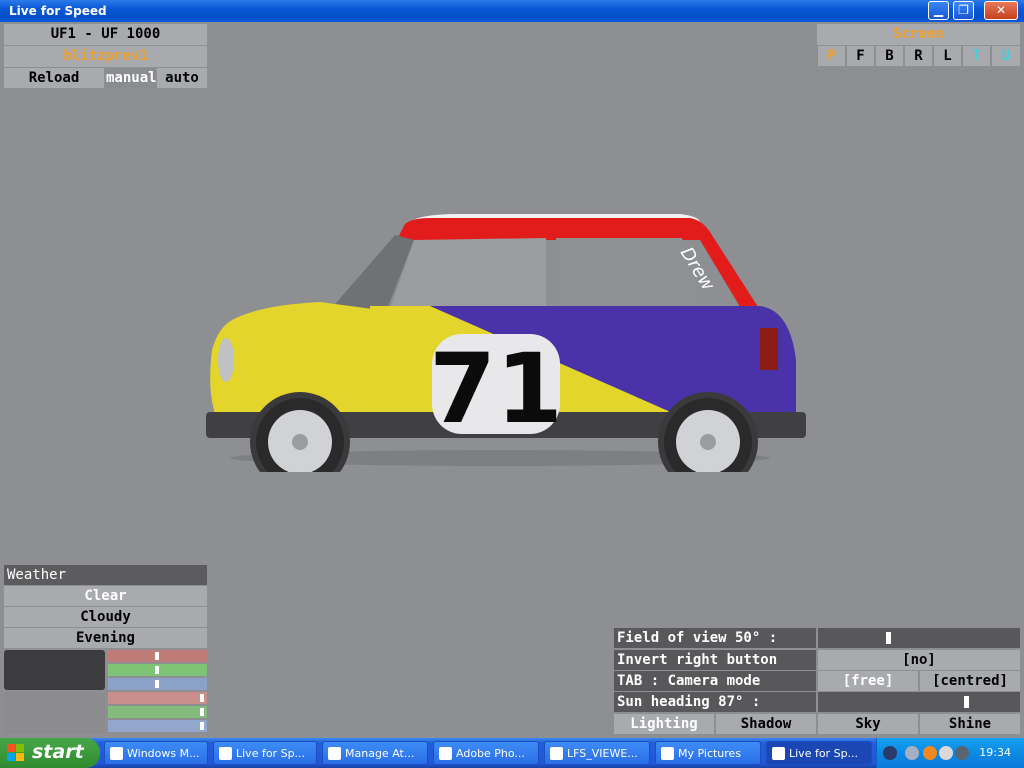 This screenshot has height=768, width=1024. What do you see at coordinates (157, 698) in the screenshot?
I see `ambient-red-slider` at bounding box center [157, 698].